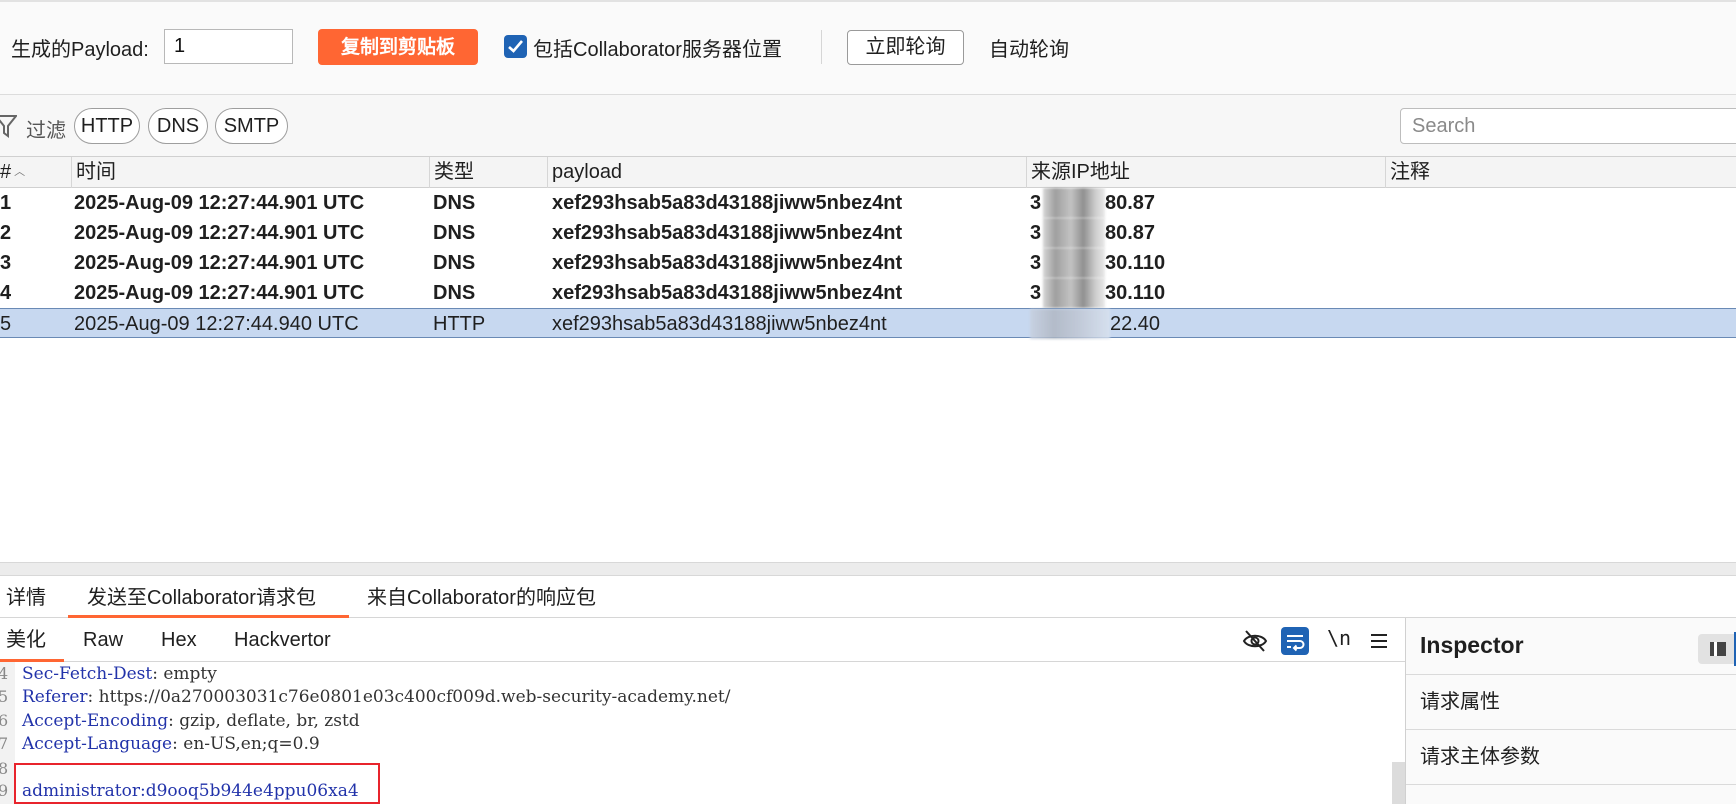 This screenshot has height=804, width=1736. What do you see at coordinates (1205, 172) in the screenshot?
I see `column-header-source-ip: 来源IP地址` at bounding box center [1205, 172].